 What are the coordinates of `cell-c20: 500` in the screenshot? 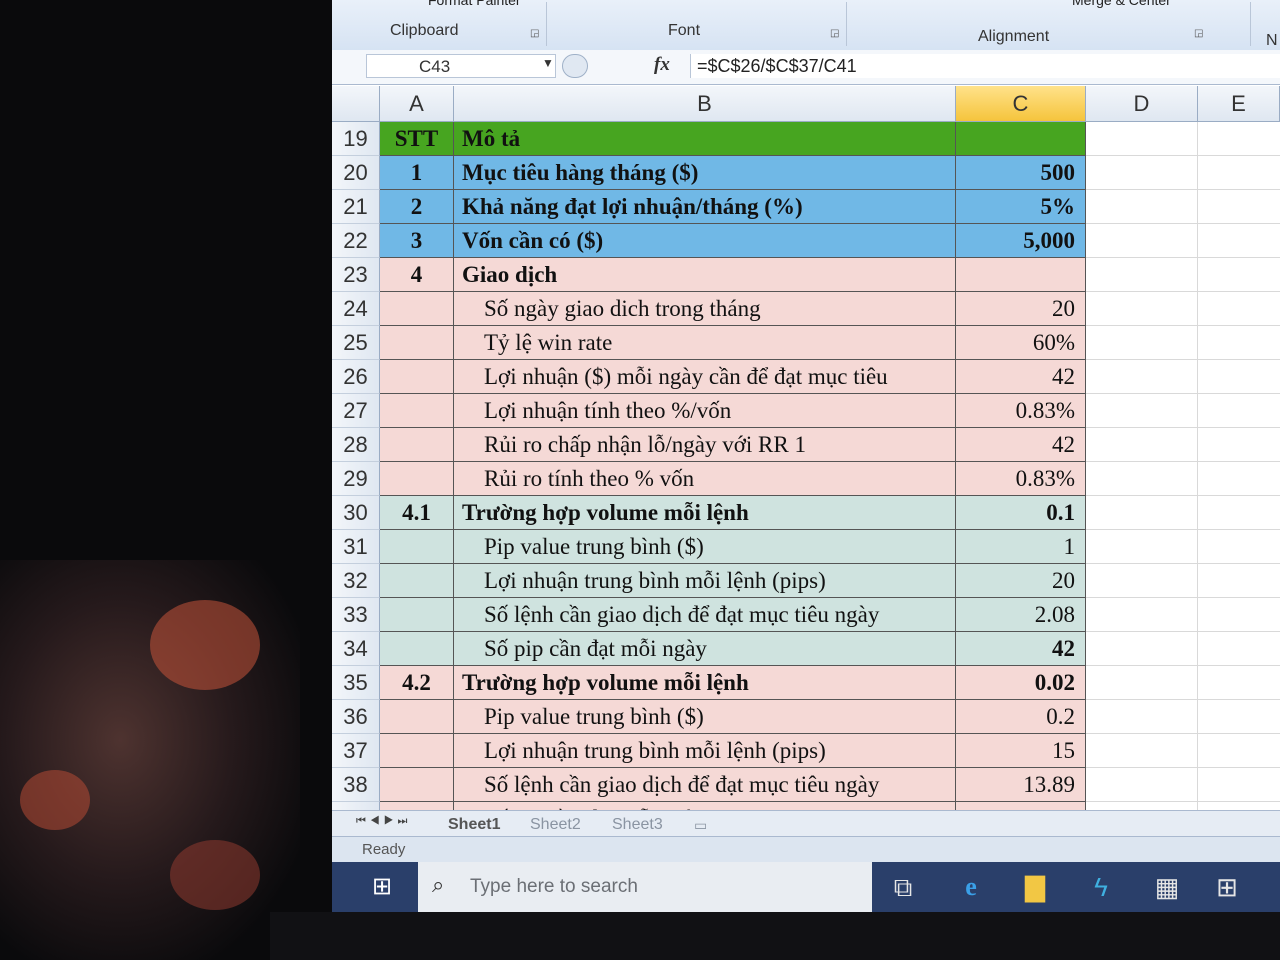 It's located at (1021, 173).